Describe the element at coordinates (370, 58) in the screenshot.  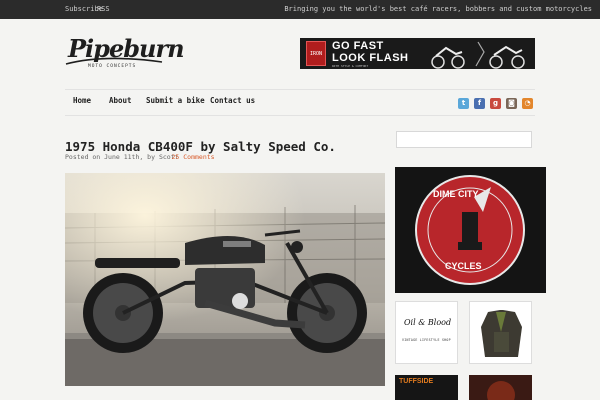
I see `banner-headline-2: LOOK FLASH` at that location.